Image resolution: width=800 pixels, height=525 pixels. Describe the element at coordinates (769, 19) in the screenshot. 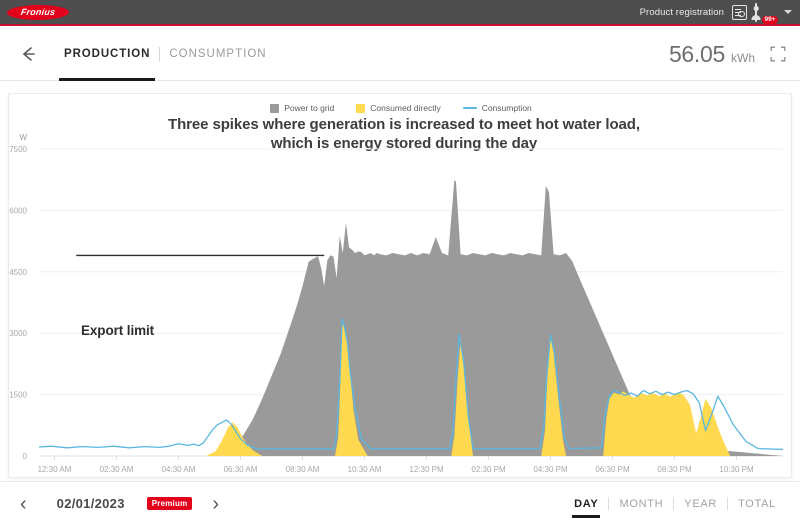

I see `notification-badge: 99+` at that location.